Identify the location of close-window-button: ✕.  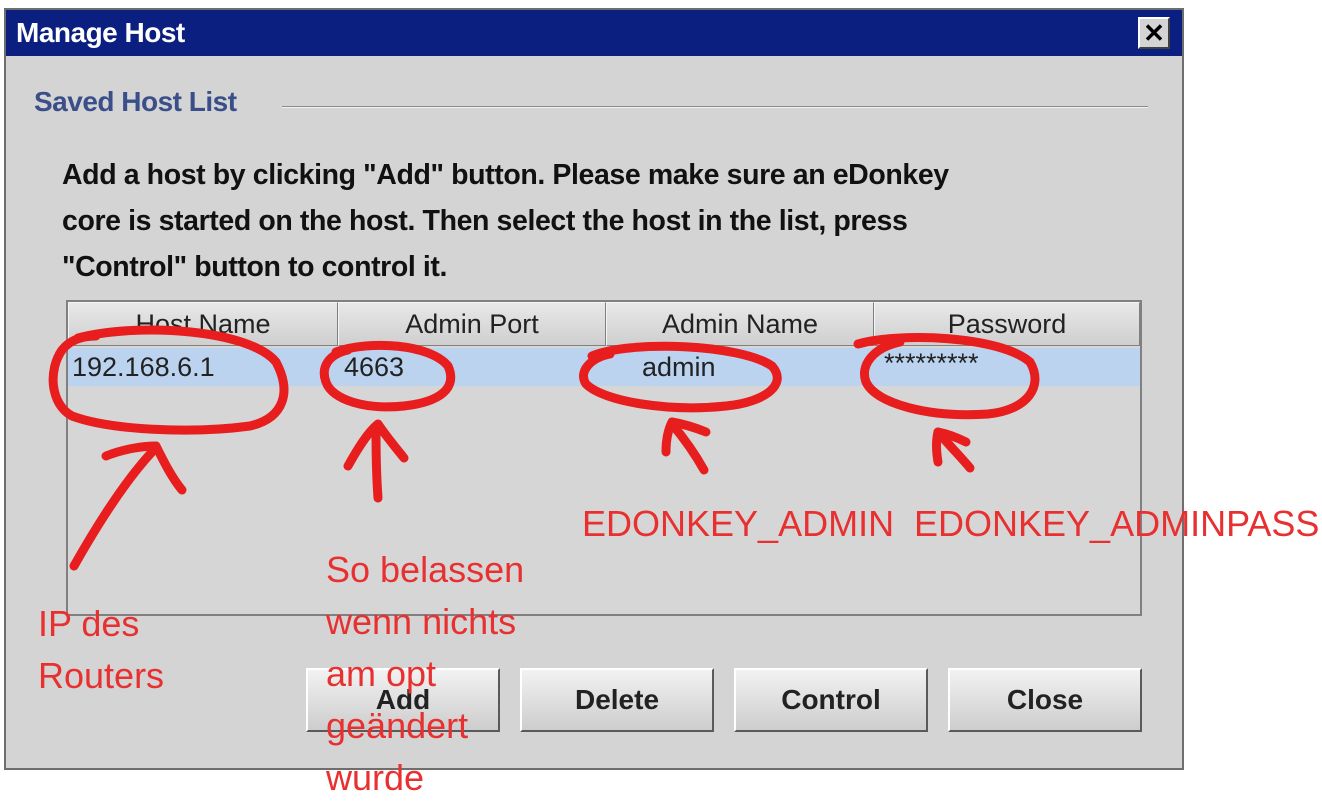
(1154, 33).